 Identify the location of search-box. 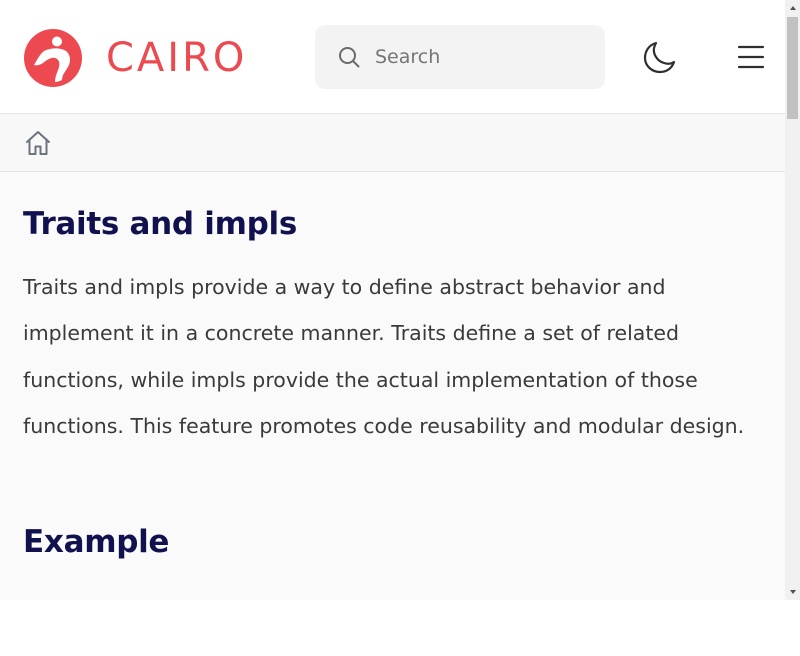
(460, 57).